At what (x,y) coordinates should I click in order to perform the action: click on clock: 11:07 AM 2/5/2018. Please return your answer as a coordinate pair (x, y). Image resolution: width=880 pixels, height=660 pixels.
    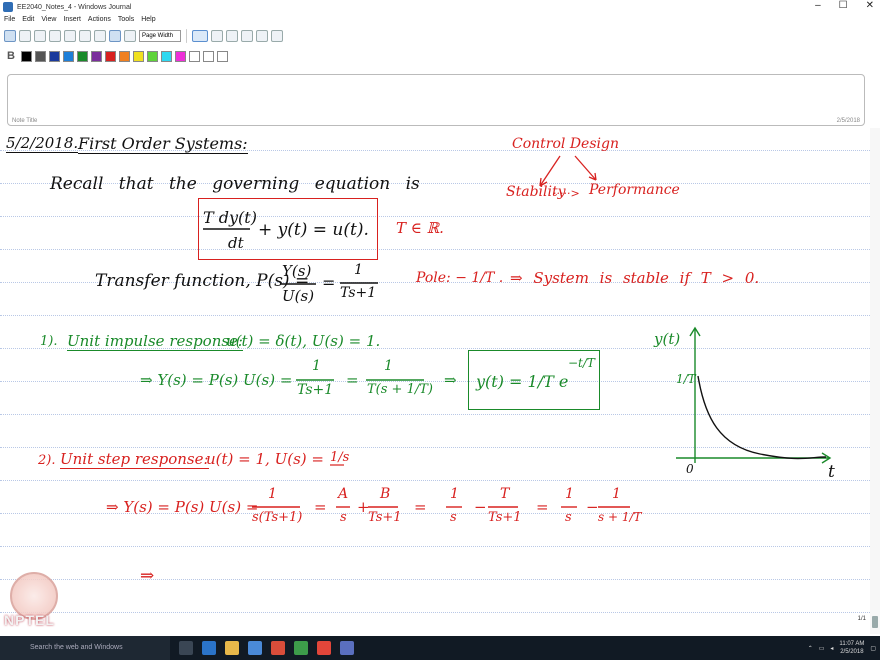
    Looking at the image, I should click on (851, 648).